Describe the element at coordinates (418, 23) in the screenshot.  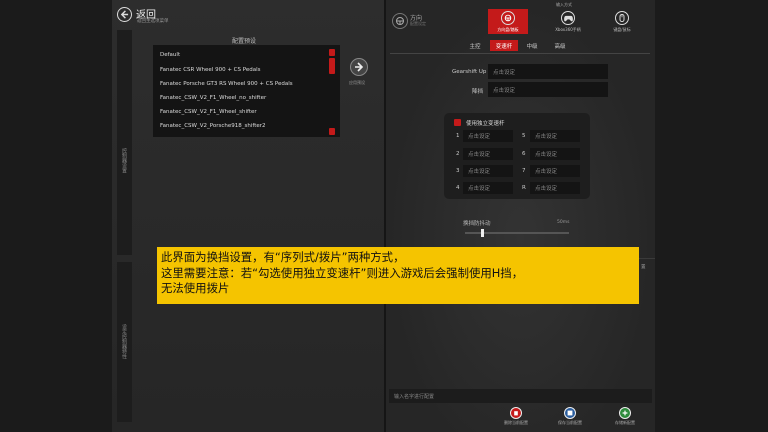
I see `right-subtitle: 配置设定` at that location.